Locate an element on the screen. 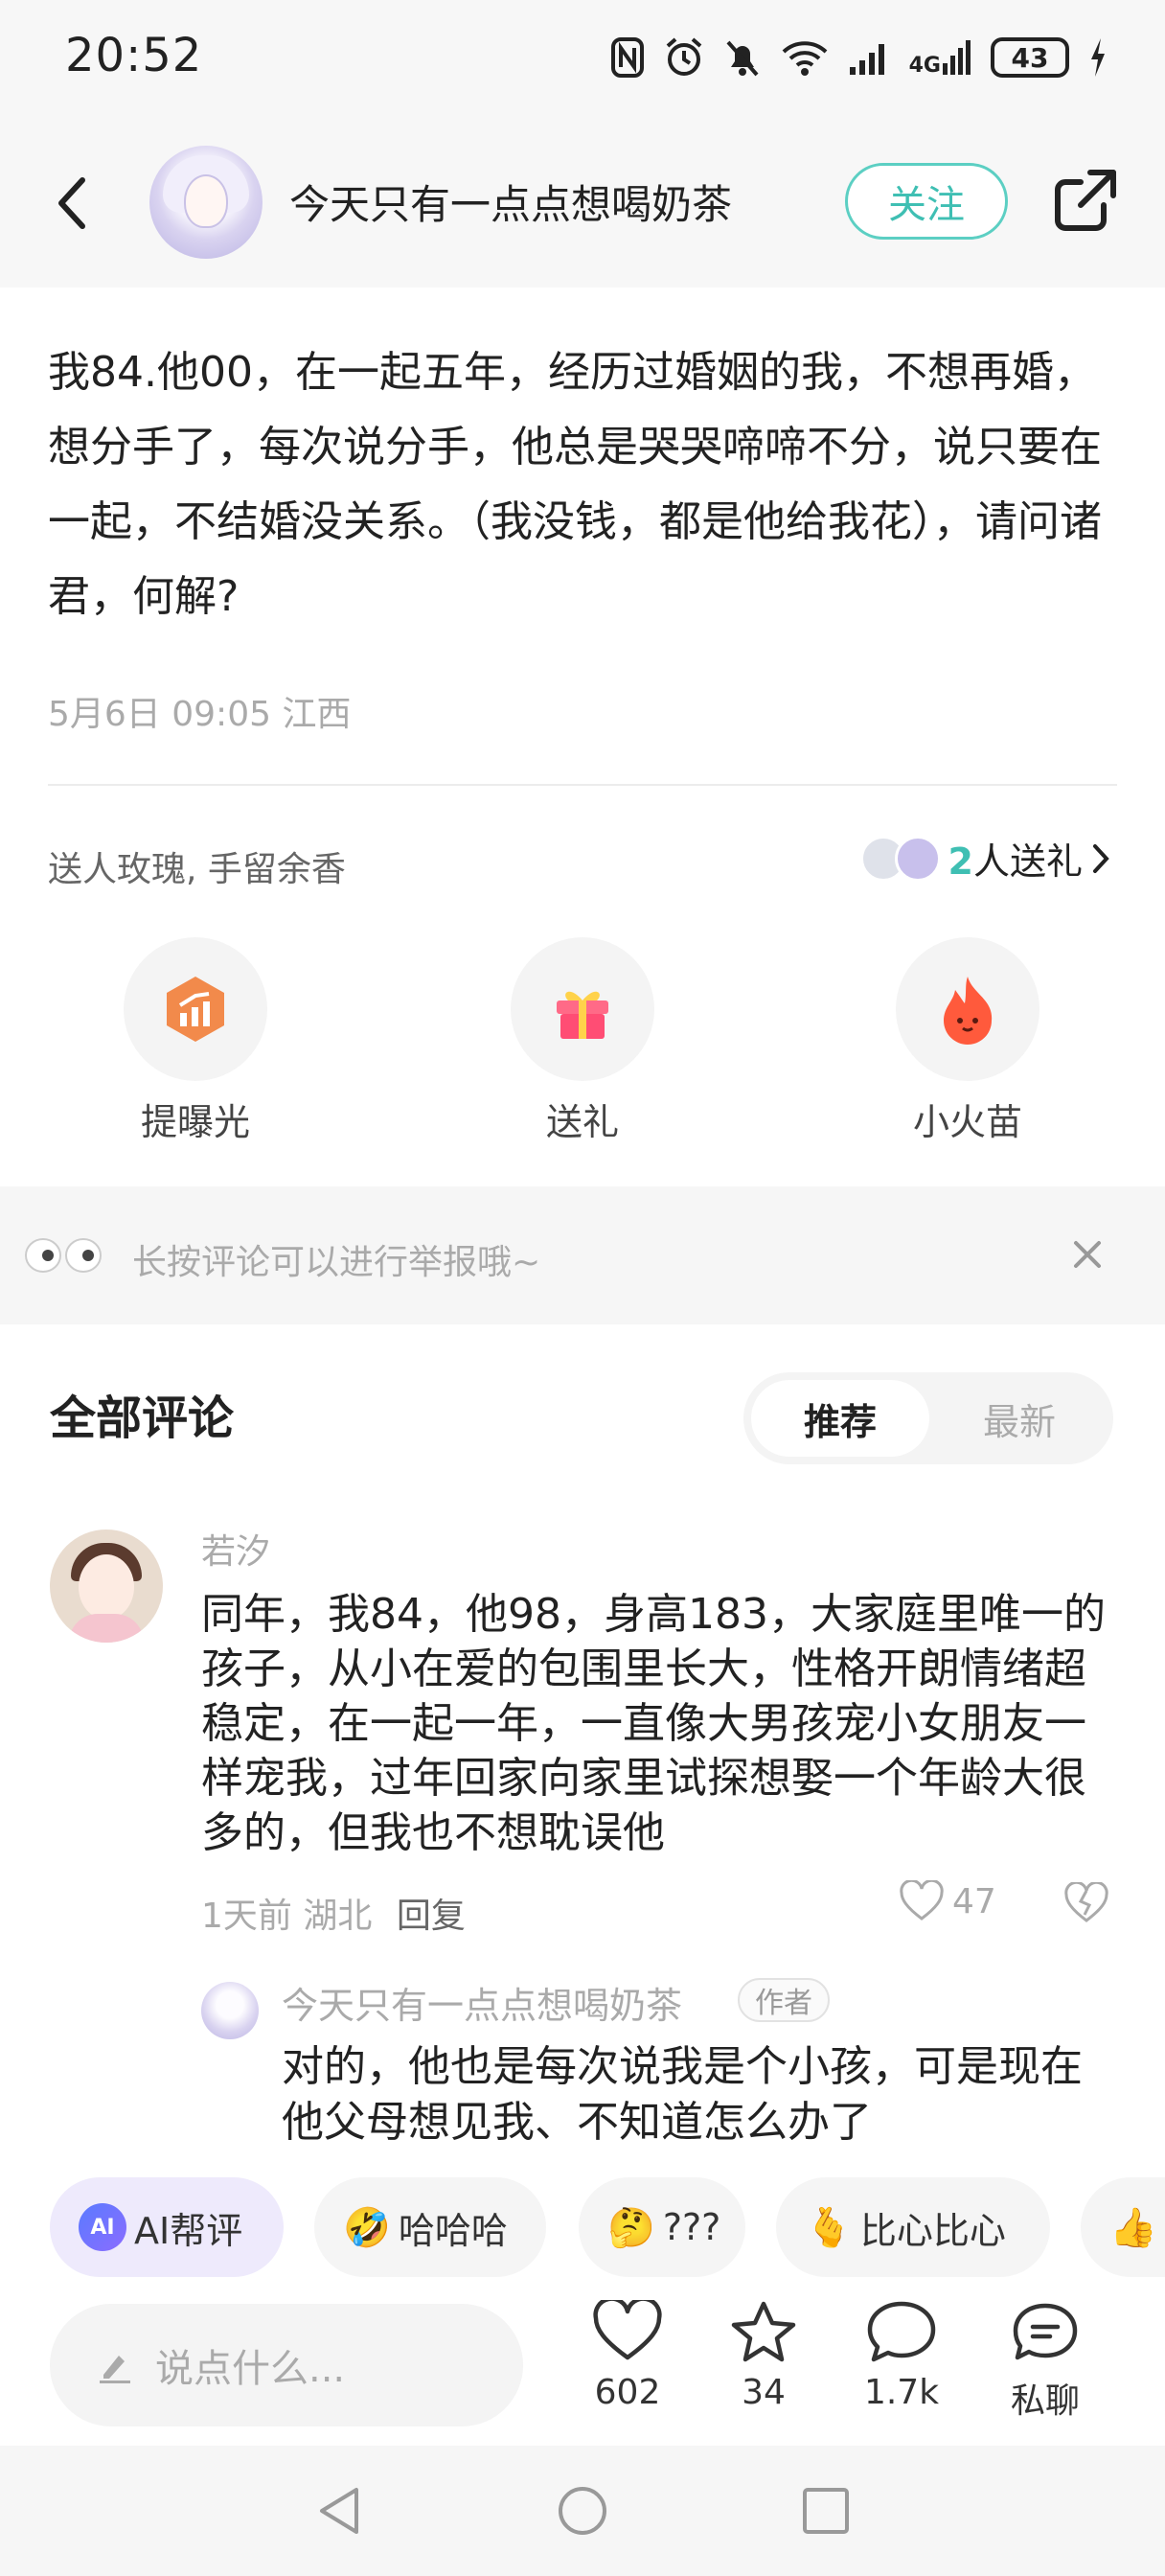 The image size is (1165, 2576). quick-reply-chip: 🤔 ??? is located at coordinates (662, 2227).